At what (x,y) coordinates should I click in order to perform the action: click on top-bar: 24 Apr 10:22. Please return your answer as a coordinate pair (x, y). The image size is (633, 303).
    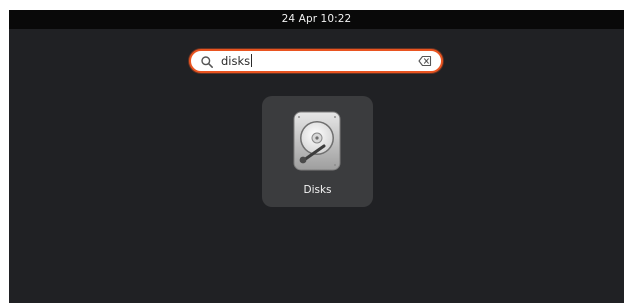
    Looking at the image, I should click on (316, 19).